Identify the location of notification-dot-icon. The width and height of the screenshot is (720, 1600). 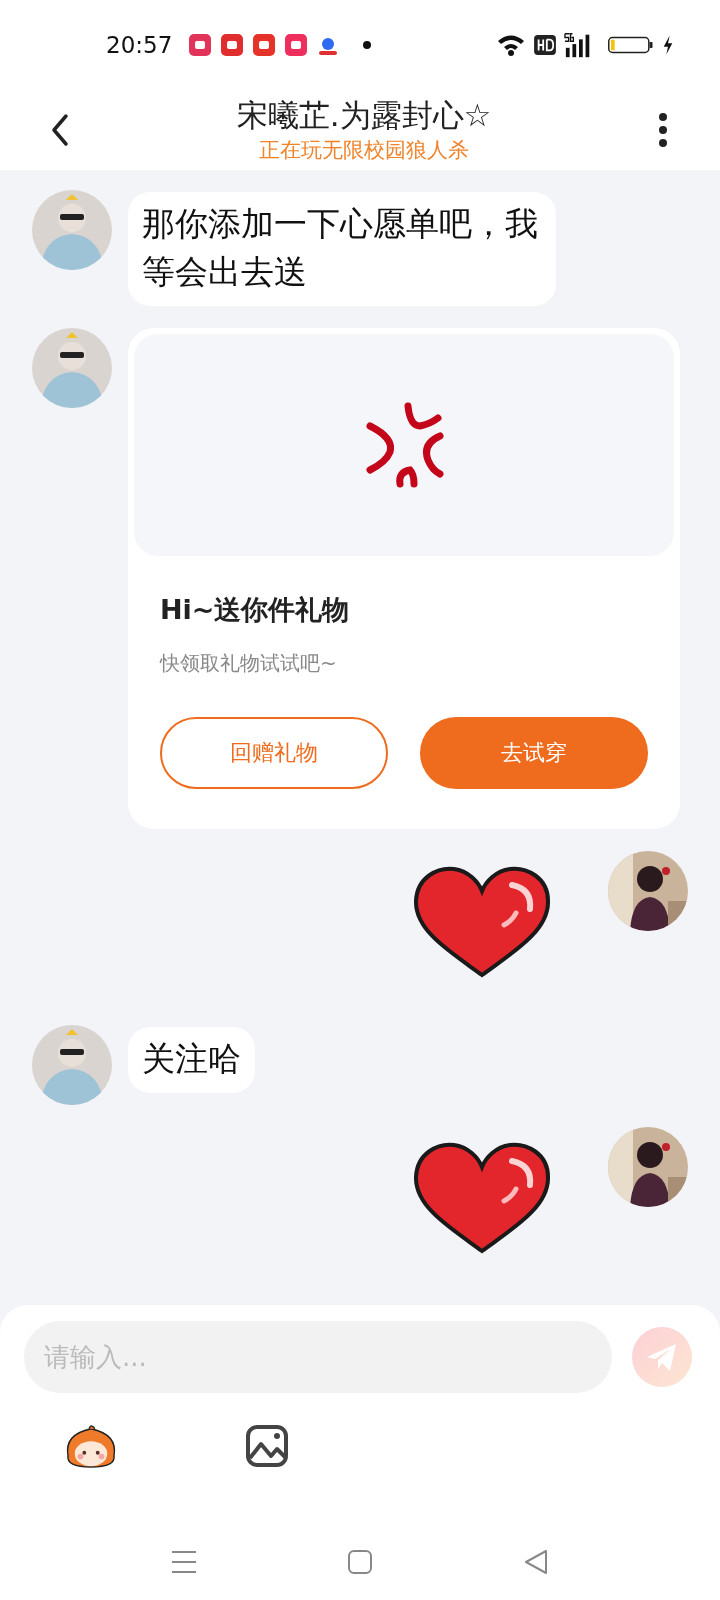
(367, 45).